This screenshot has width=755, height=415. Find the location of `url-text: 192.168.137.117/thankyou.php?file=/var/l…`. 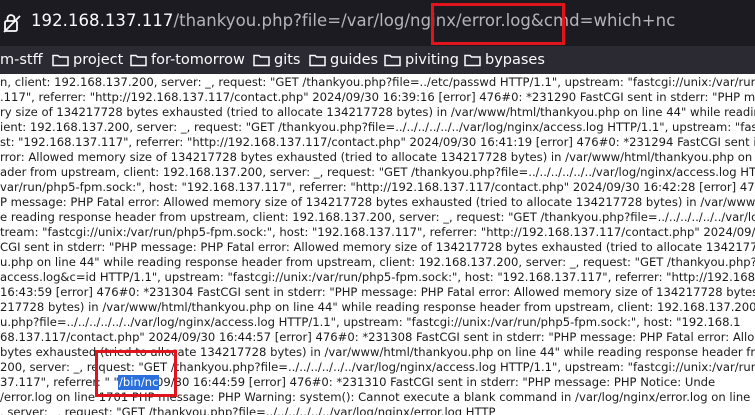

url-text: 192.168.137.117/thankyou.php?file=/var/l… is located at coordinates (353, 20).